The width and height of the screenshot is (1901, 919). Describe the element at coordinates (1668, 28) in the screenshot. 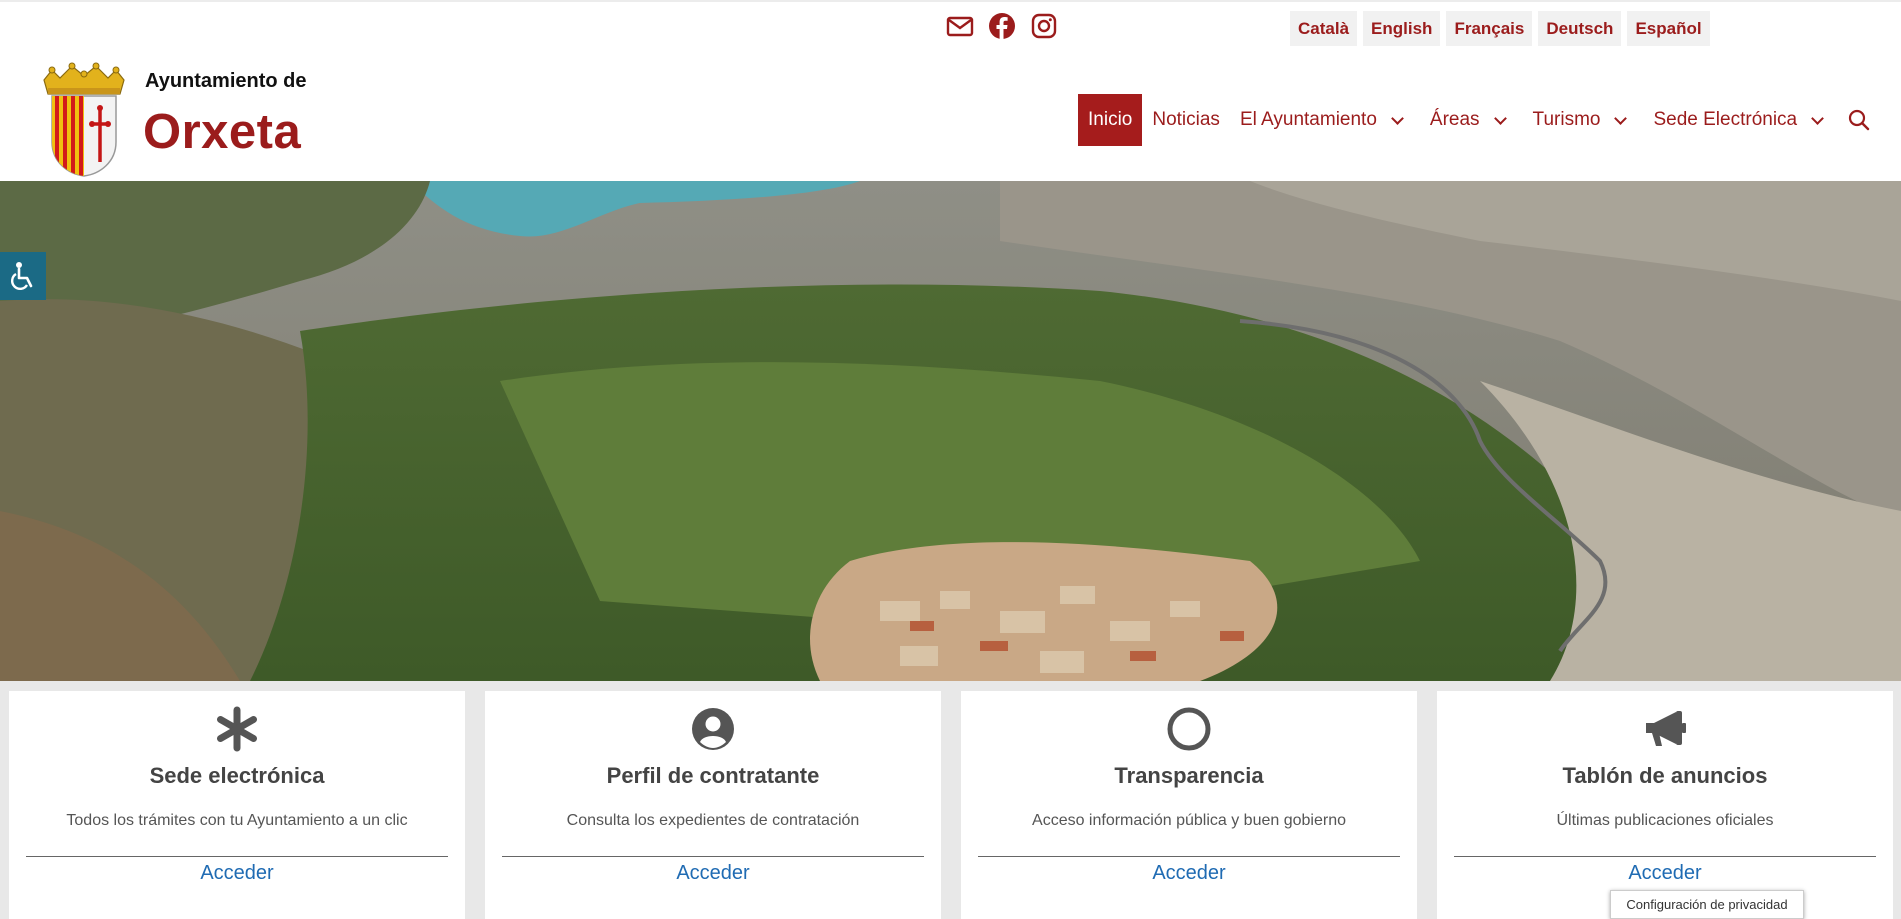

I see `lang-espanol: Español` at that location.